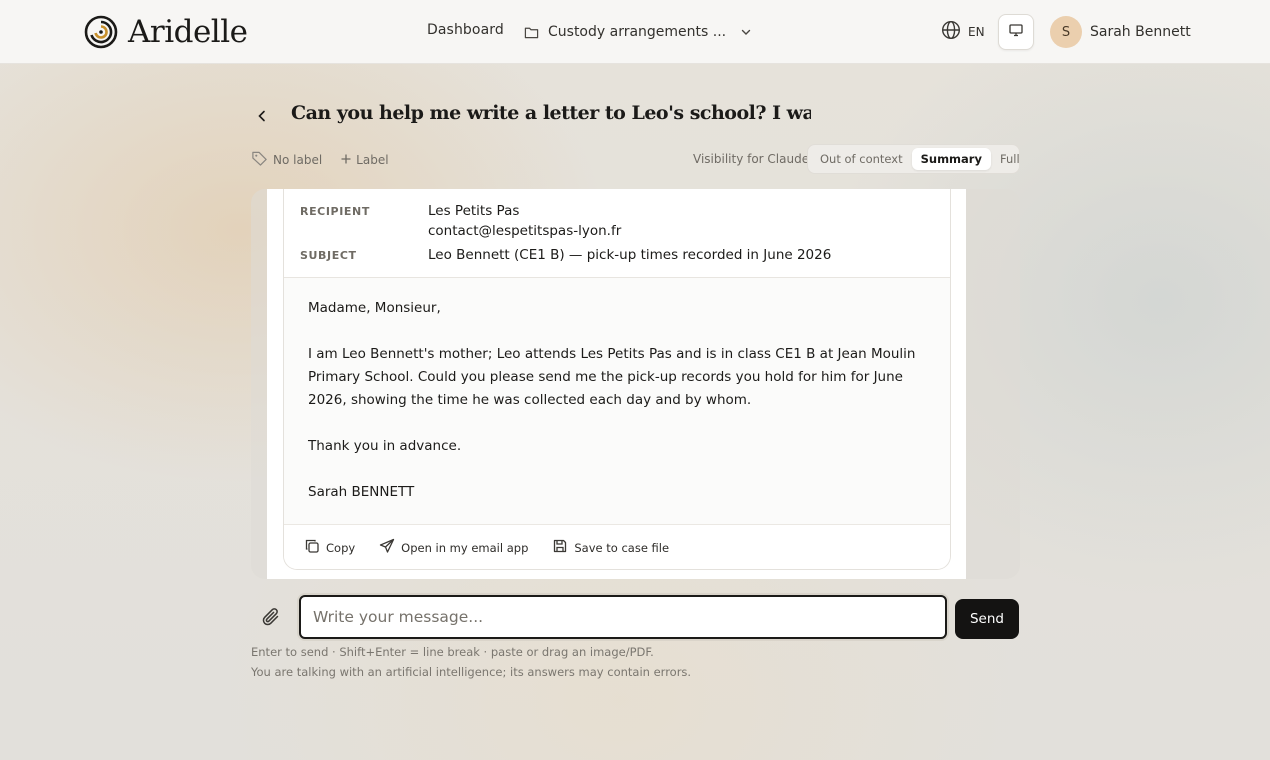 This screenshot has width=1270, height=760. What do you see at coordinates (976, 31) in the screenshot?
I see `language-code: EN` at bounding box center [976, 31].